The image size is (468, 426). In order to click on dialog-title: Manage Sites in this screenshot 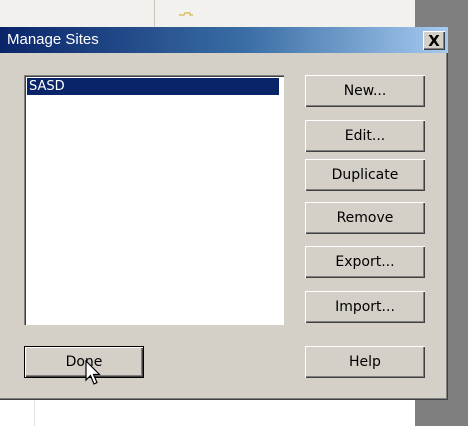, I will do `click(53, 39)`.